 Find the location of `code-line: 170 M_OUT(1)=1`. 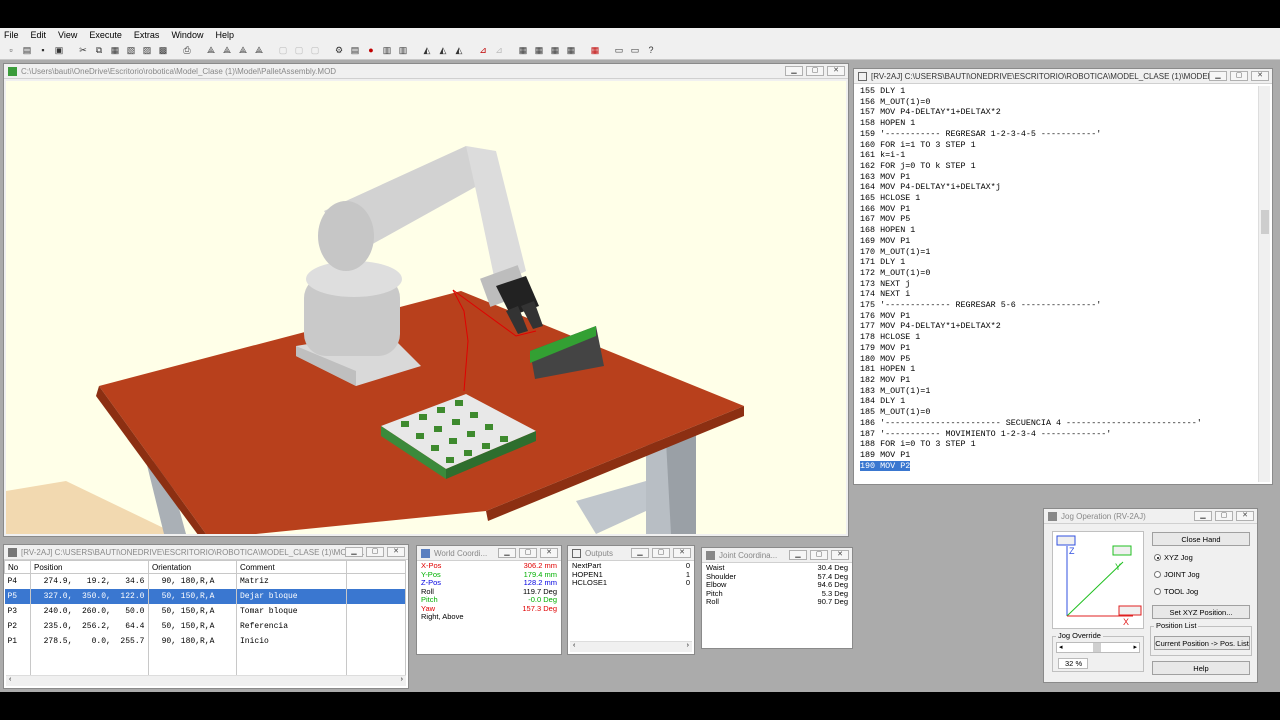

code-line: 170 M_OUT(1)=1 is located at coordinates (1059, 252).